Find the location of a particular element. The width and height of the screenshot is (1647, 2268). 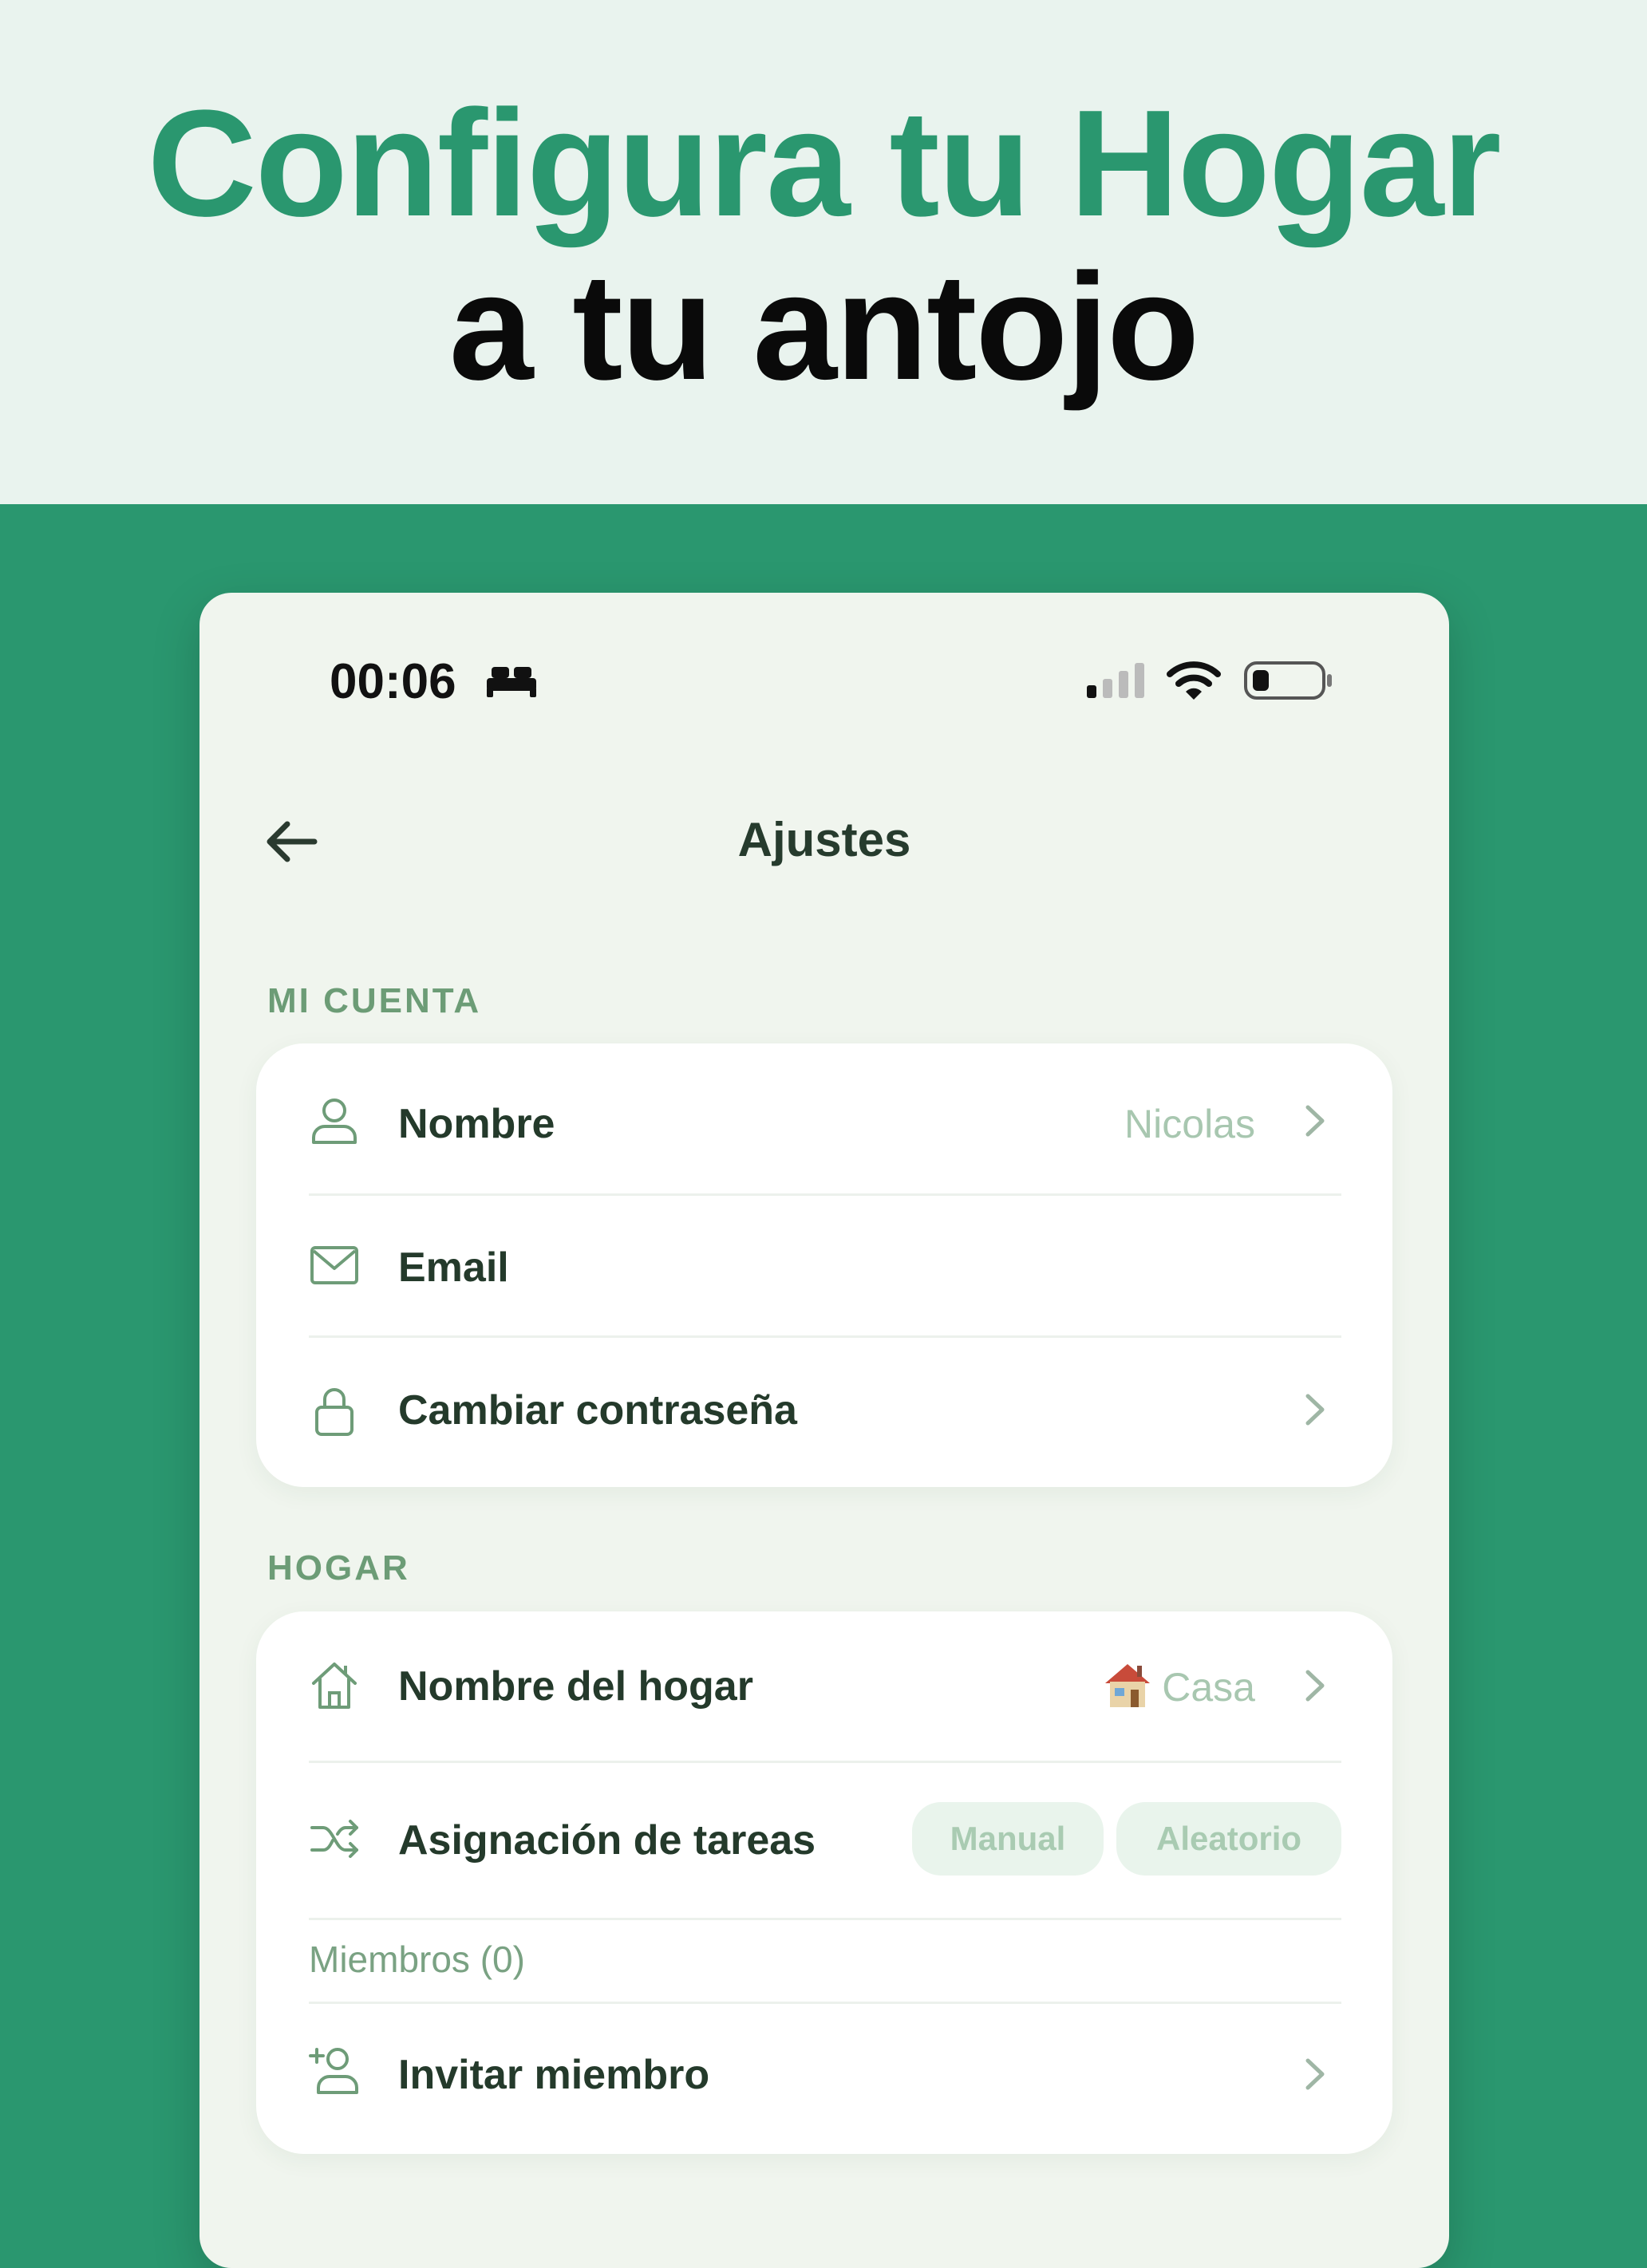

section-label-home: HOGAR is located at coordinates (338, 1568).